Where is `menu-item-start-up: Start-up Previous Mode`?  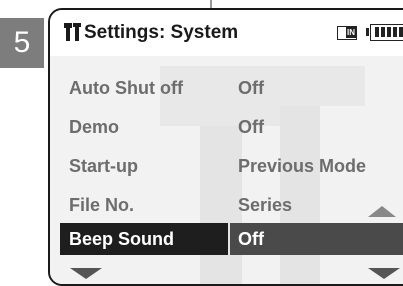
menu-item-start-up: Start-up Previous Mode is located at coordinates (226, 167).